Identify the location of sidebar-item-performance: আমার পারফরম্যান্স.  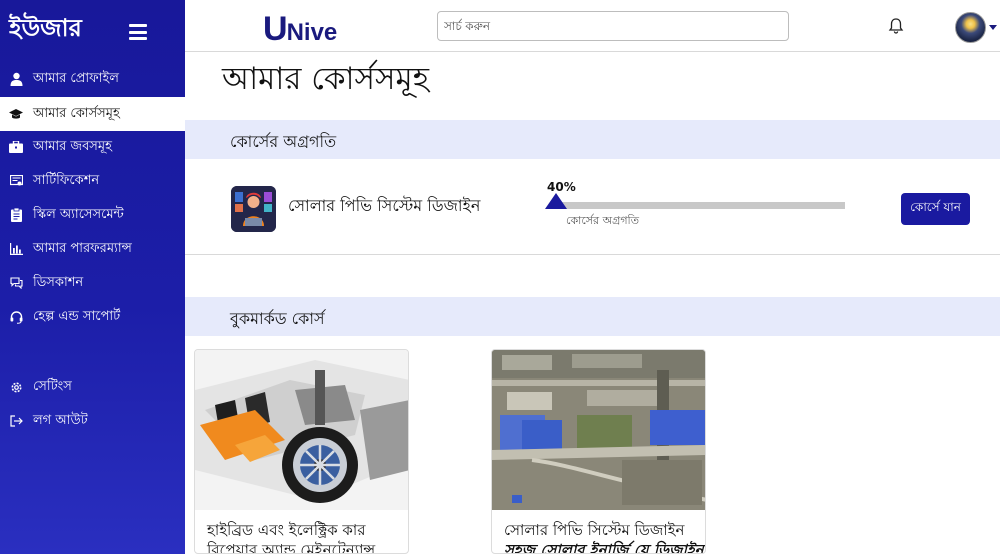
(92, 249).